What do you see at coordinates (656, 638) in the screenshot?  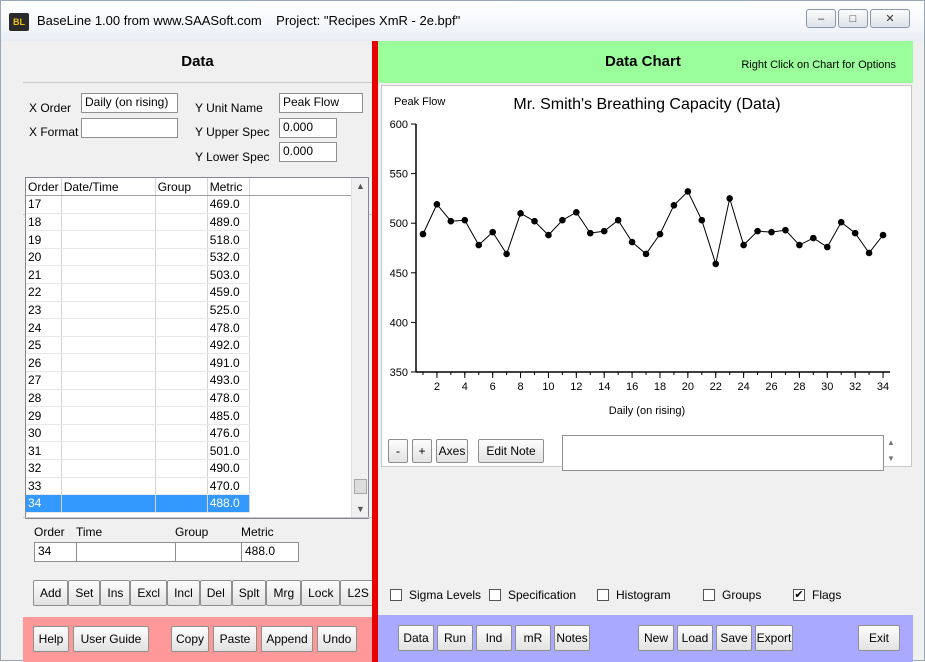 I see `new-button: New` at bounding box center [656, 638].